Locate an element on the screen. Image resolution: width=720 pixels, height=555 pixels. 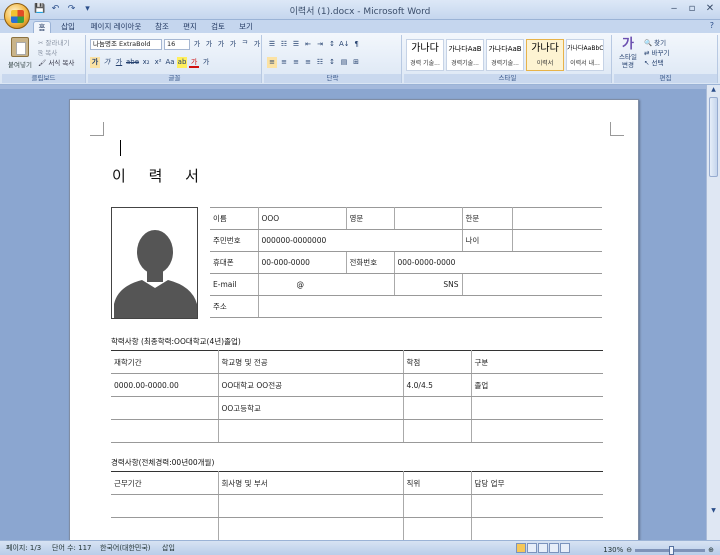
find-button: 🔍 찾기 is located at coordinates (656, 43).